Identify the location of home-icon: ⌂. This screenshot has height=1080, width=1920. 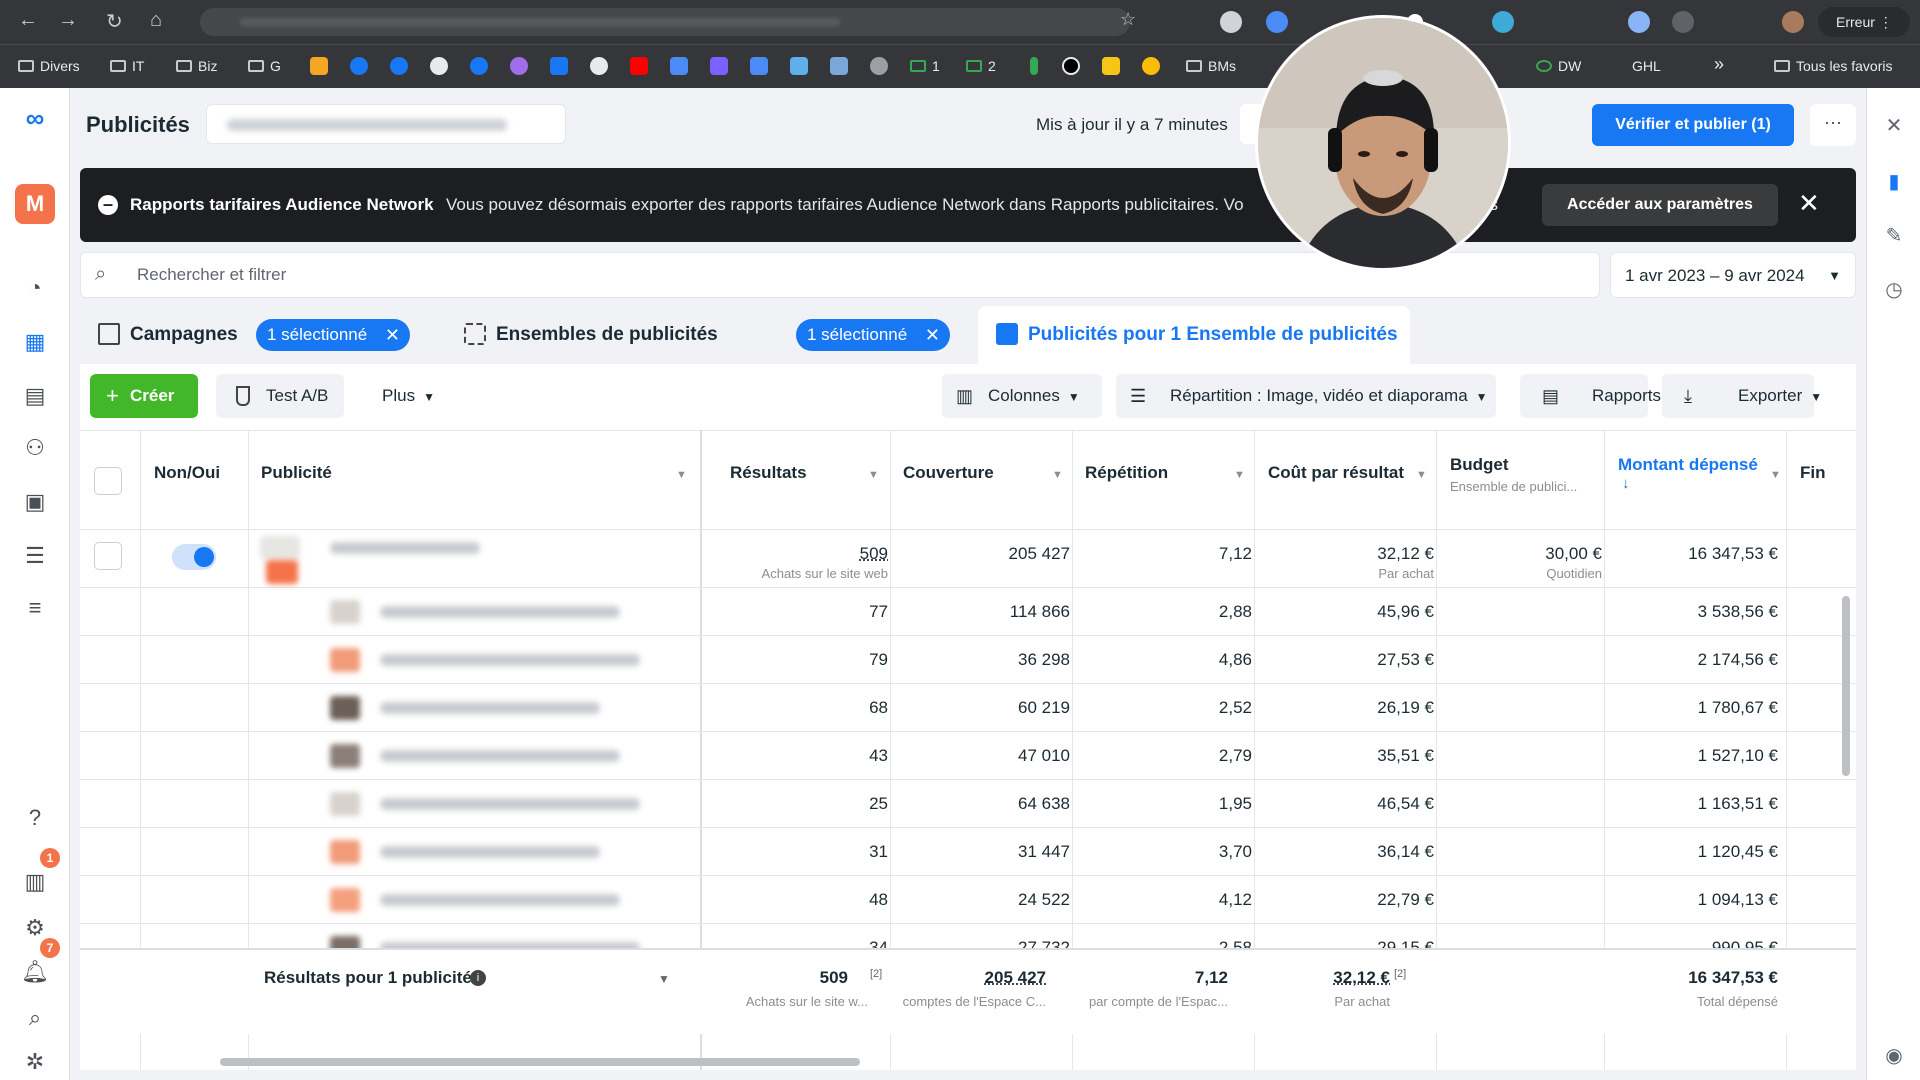
(156, 20).